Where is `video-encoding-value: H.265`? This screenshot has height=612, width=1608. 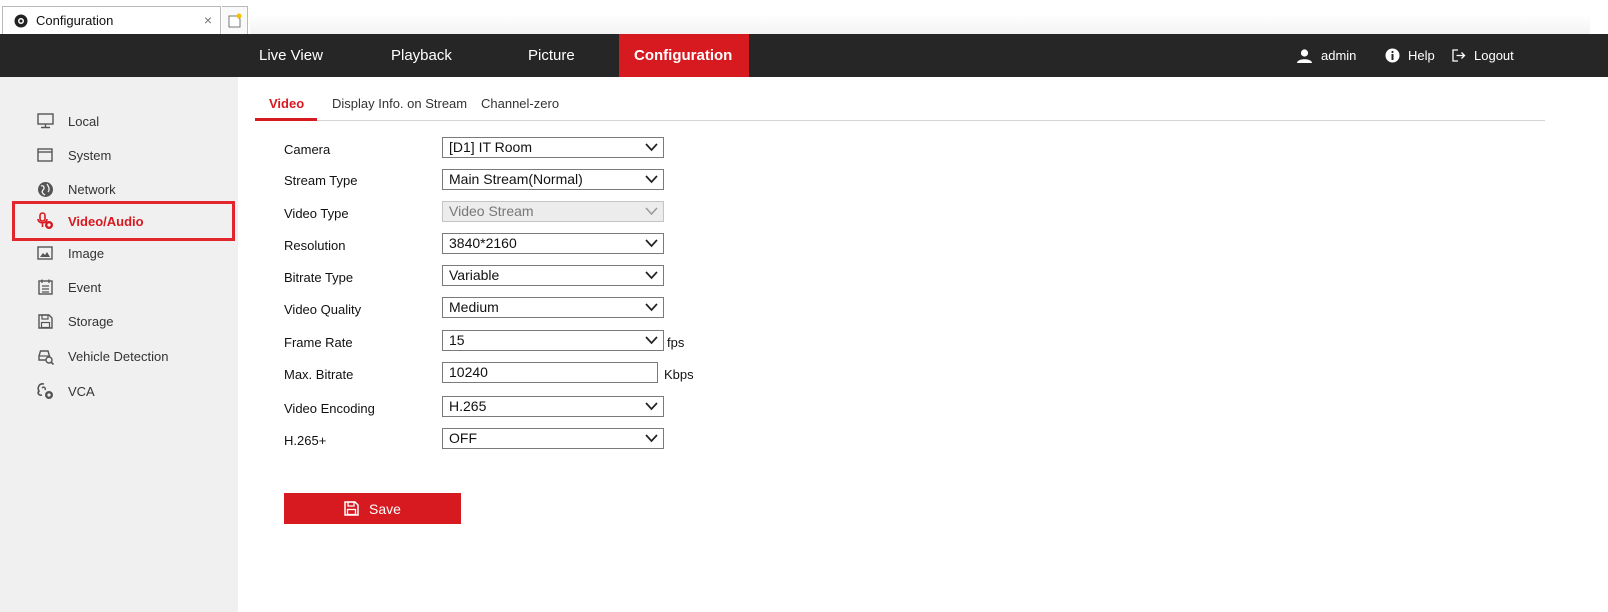
video-encoding-value: H.265 is located at coordinates (468, 406).